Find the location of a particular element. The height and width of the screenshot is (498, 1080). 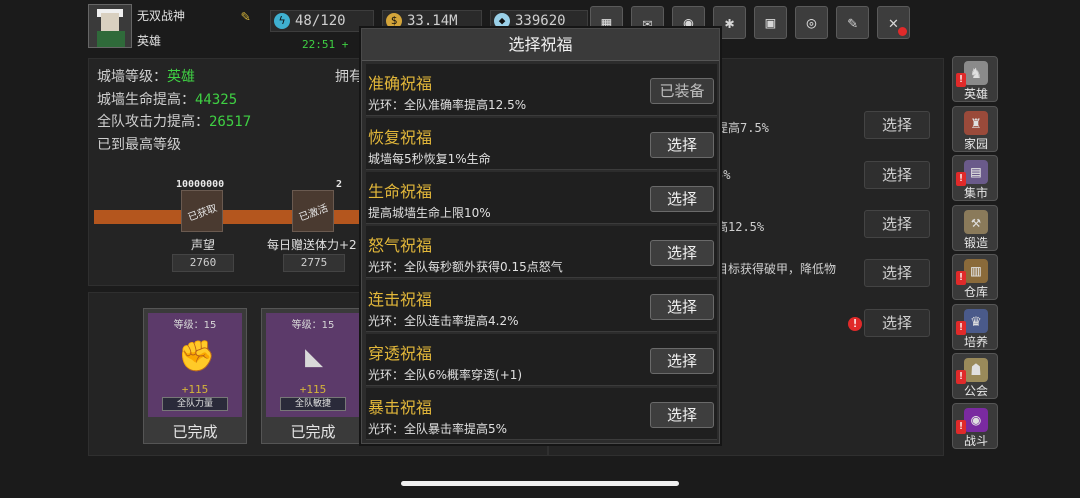

team-atk-line: 全队攻击力提高：26517 is located at coordinates (174, 122).